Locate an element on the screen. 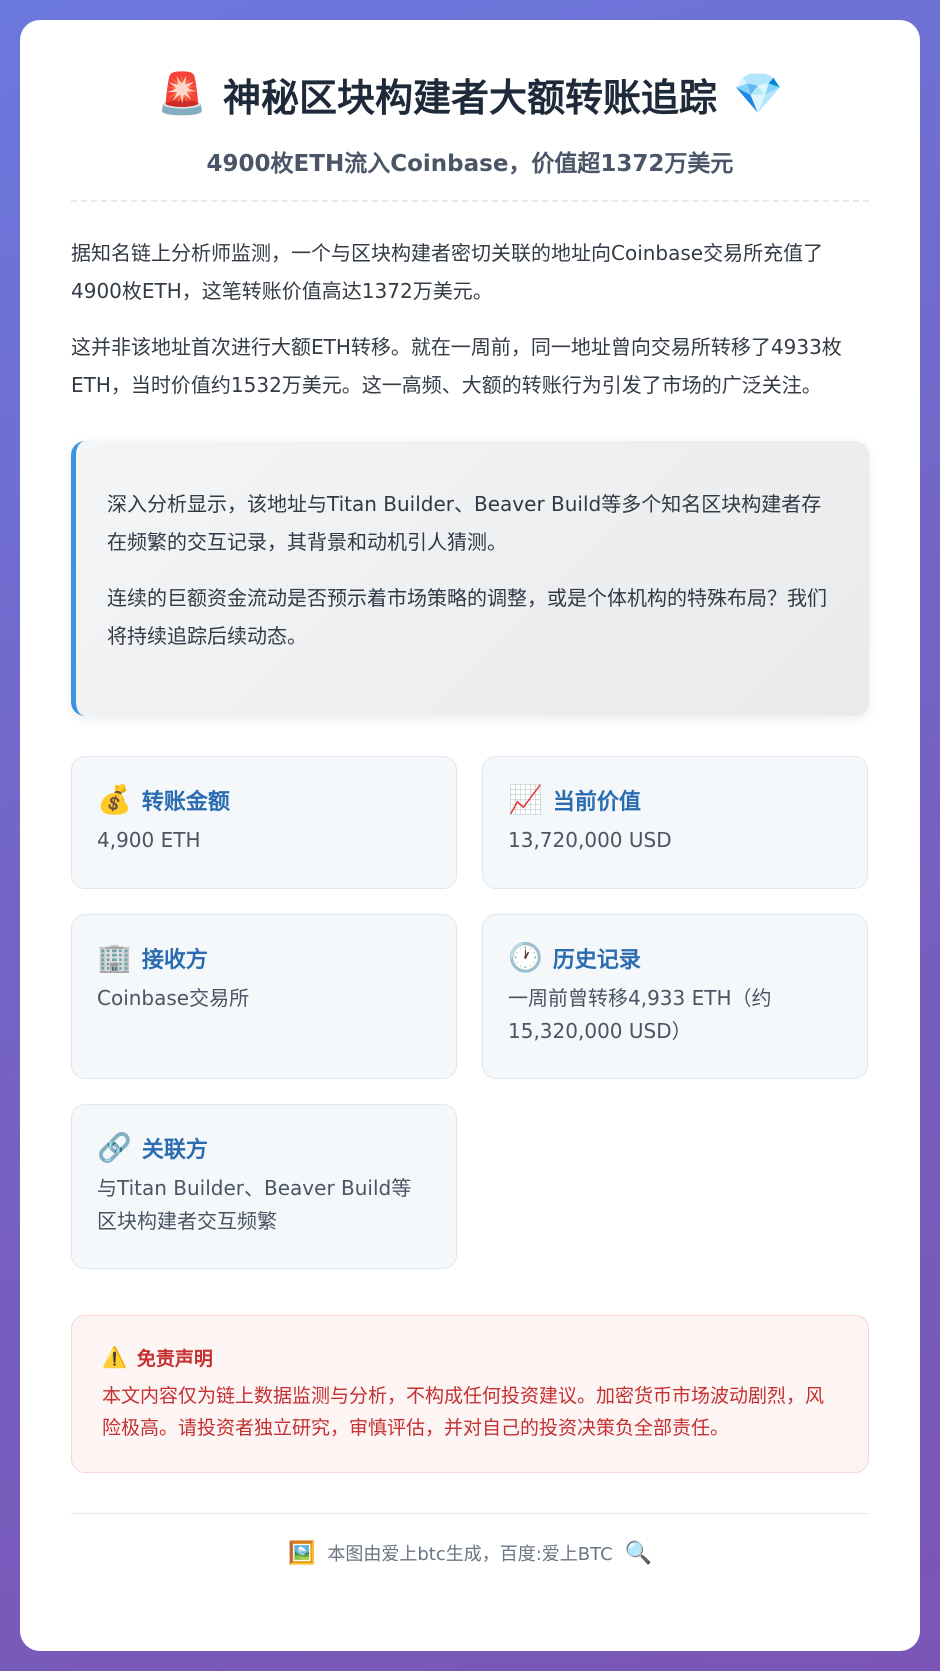  chart-up-icon: 📈 is located at coordinates (525, 799).